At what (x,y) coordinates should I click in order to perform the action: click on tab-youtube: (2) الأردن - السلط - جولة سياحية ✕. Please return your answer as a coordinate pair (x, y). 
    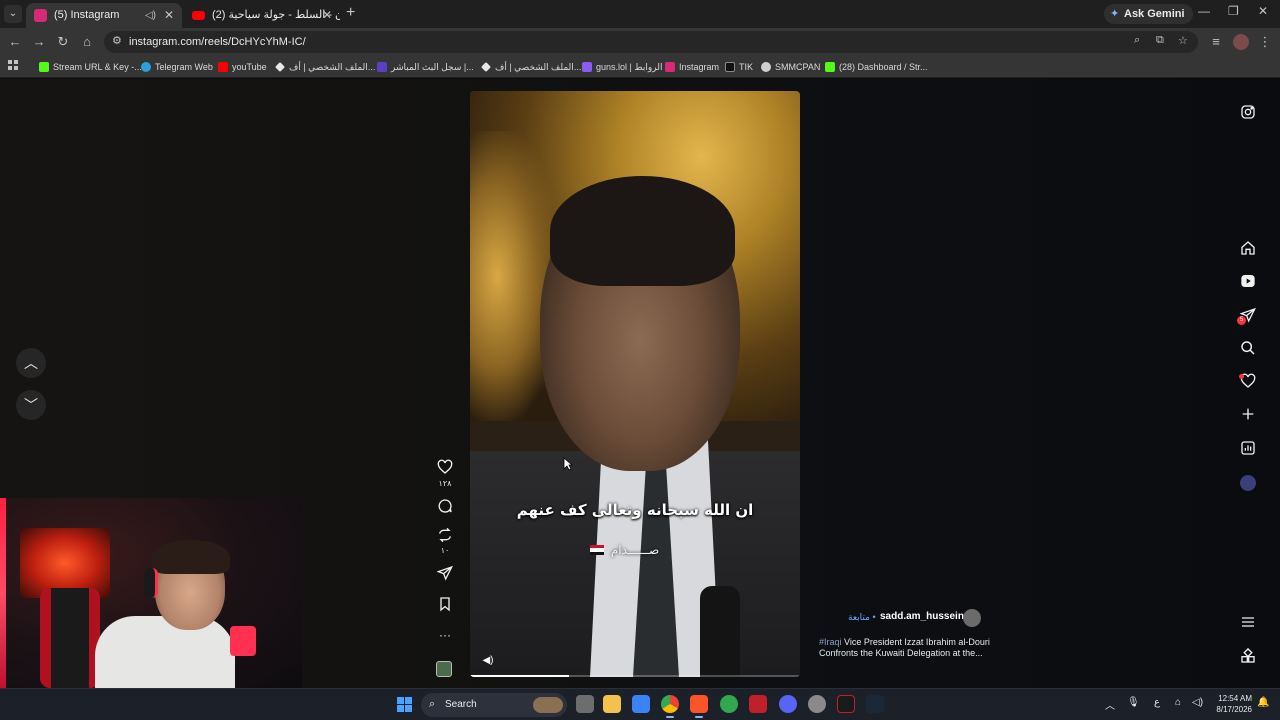
    Looking at the image, I should click on (262, 15).